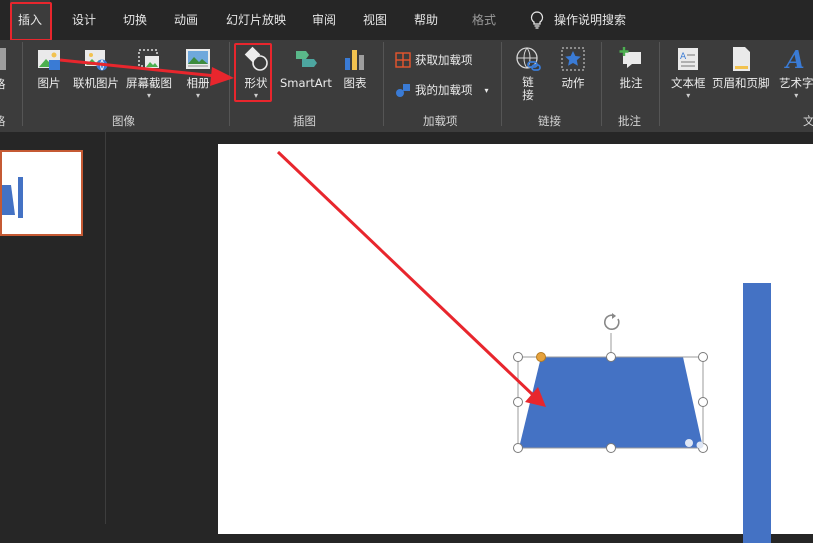  Describe the element at coordinates (3, 84) in the screenshot. I see `cut-off-button-label: 格` at that location.